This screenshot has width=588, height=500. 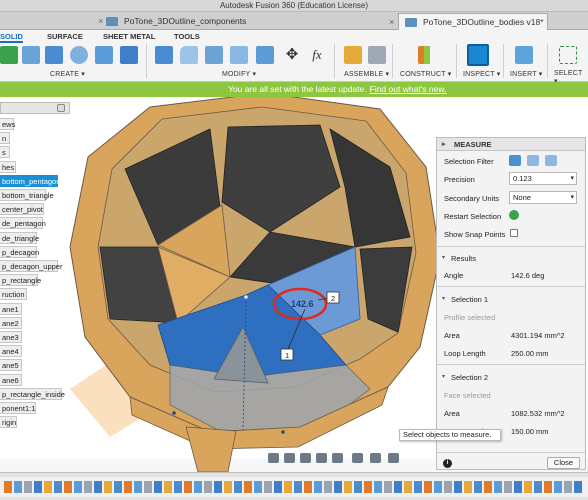 I want to click on browser-item: p_decagon, so click(x=19, y=251).